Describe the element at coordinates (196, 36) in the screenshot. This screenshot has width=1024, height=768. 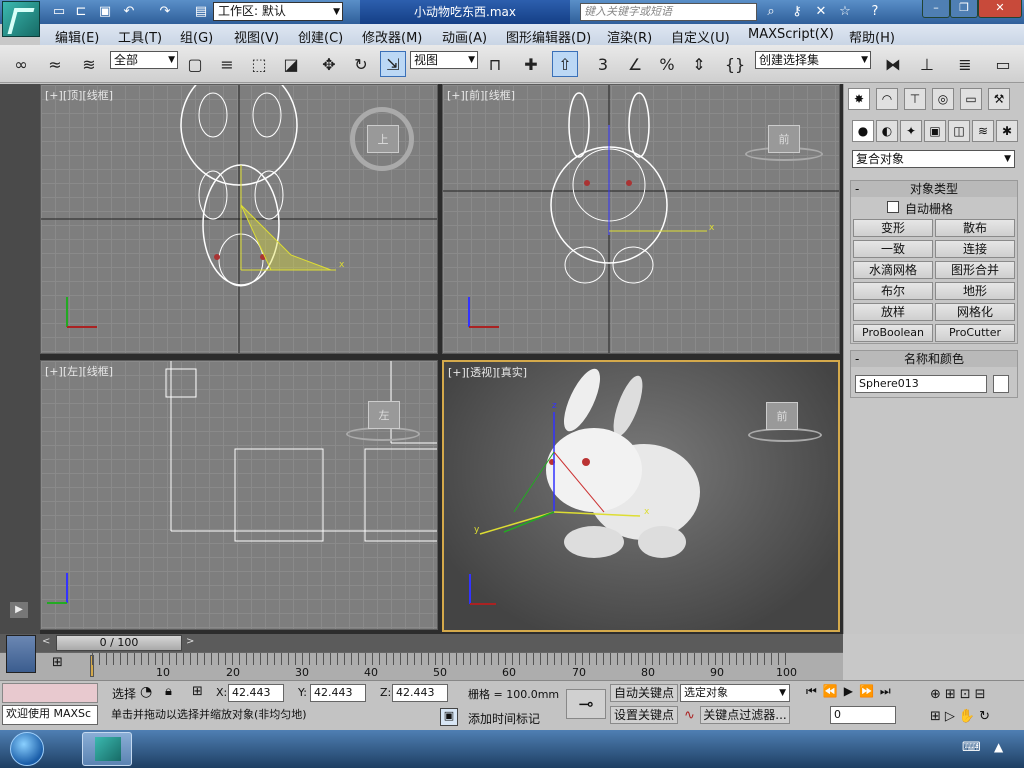
I see `menu-group: 组(G)` at that location.